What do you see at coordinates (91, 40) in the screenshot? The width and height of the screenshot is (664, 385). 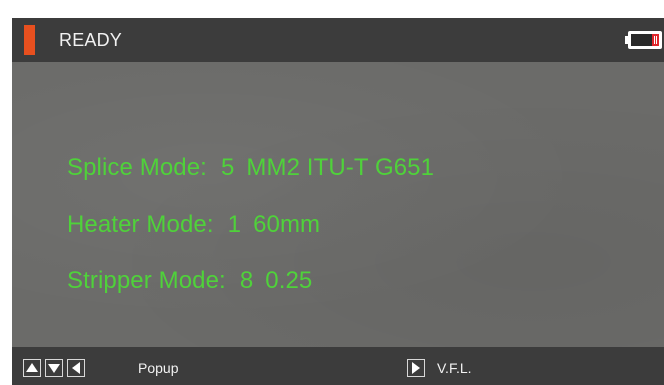 I see `status-text: READY` at bounding box center [91, 40].